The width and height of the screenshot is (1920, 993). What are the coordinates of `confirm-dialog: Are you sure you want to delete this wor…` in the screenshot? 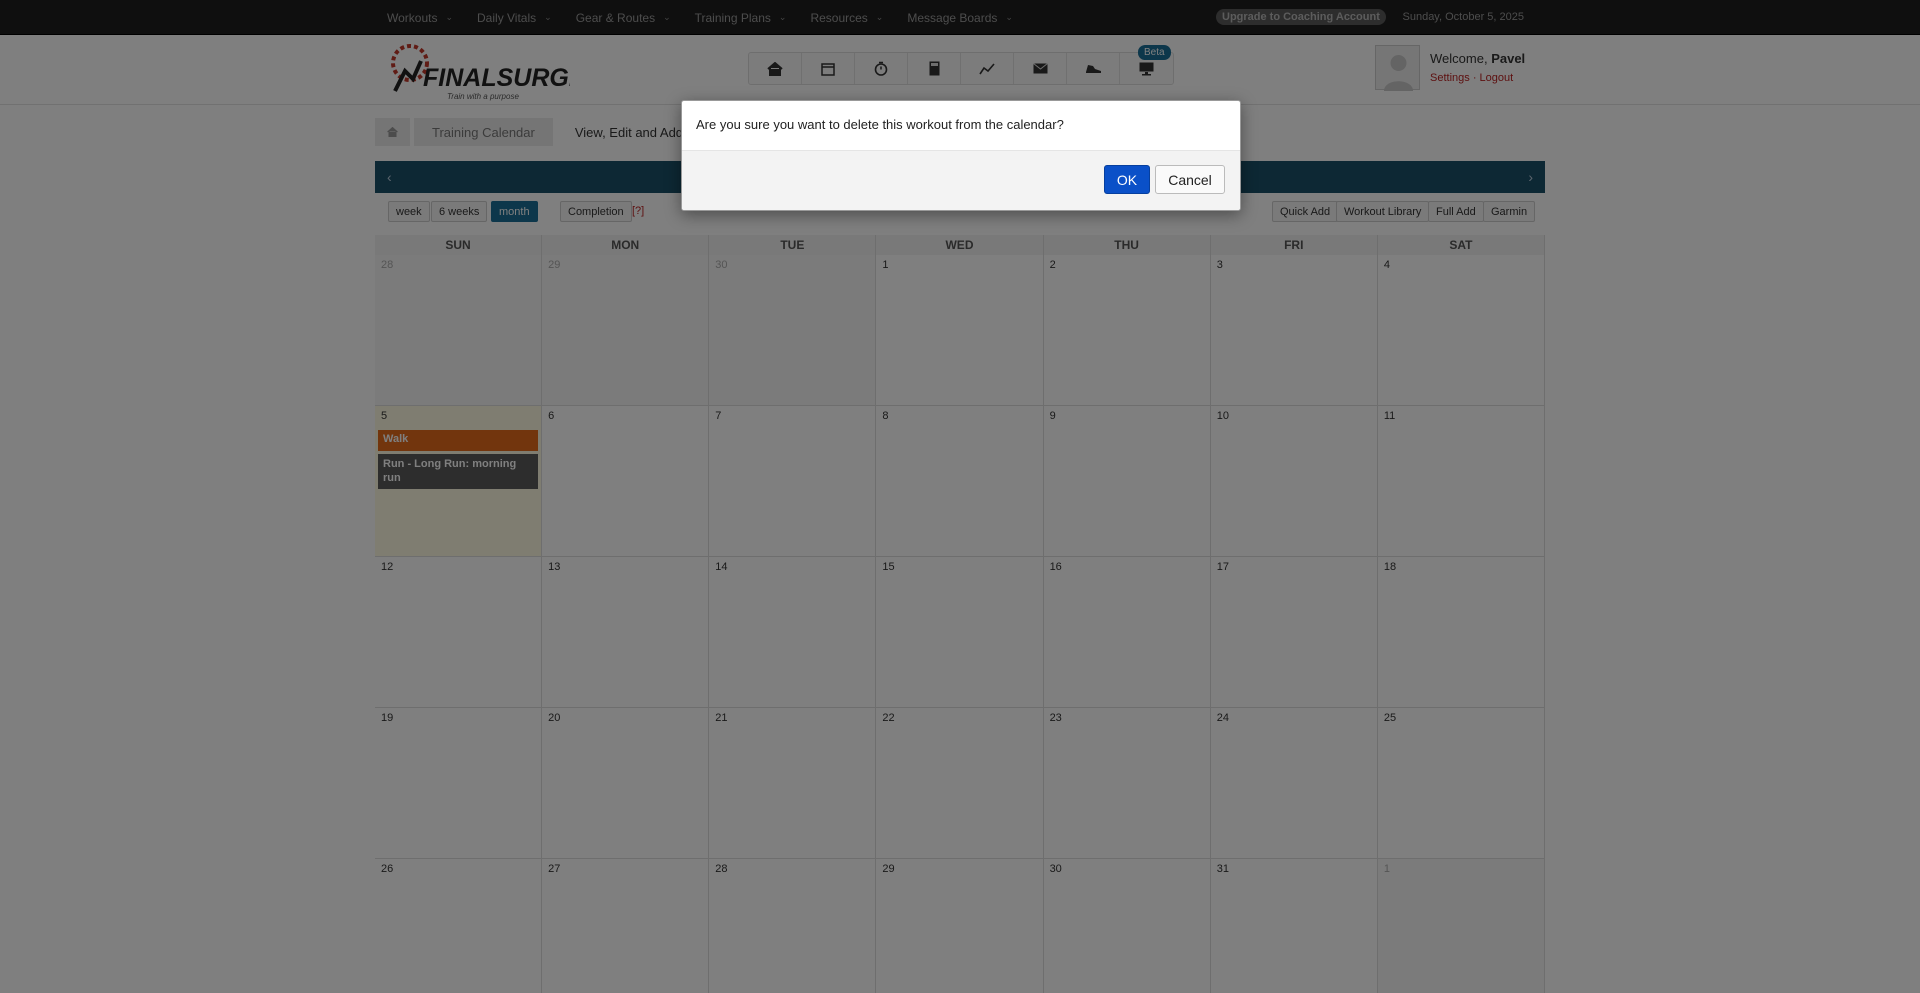 It's located at (961, 155).